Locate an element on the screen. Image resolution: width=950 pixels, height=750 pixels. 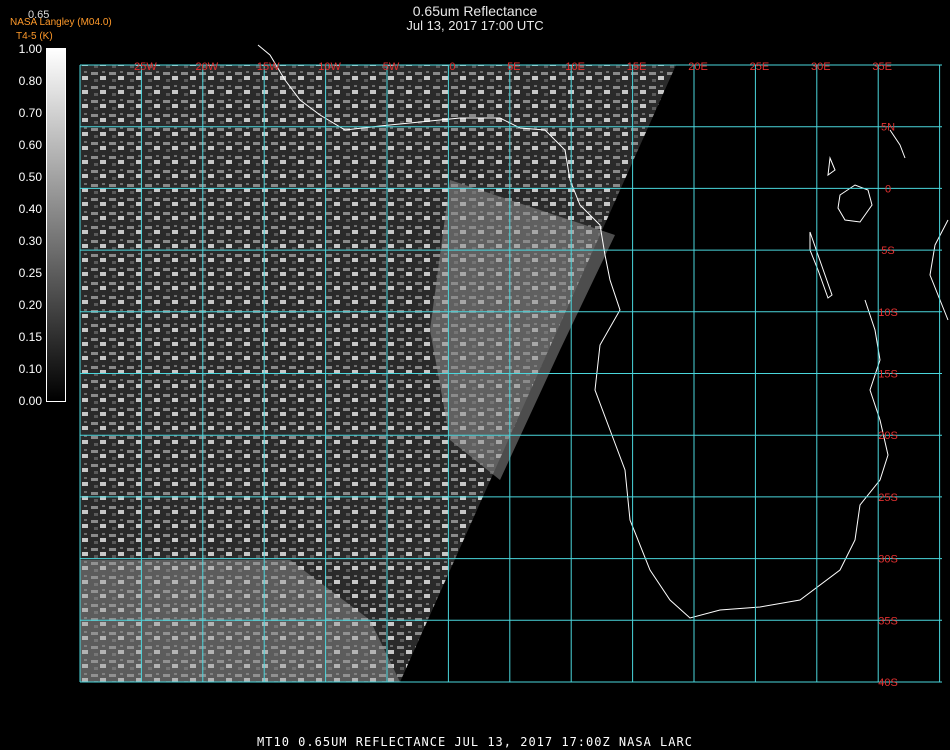
lake-victoria is located at coordinates (855, 203).